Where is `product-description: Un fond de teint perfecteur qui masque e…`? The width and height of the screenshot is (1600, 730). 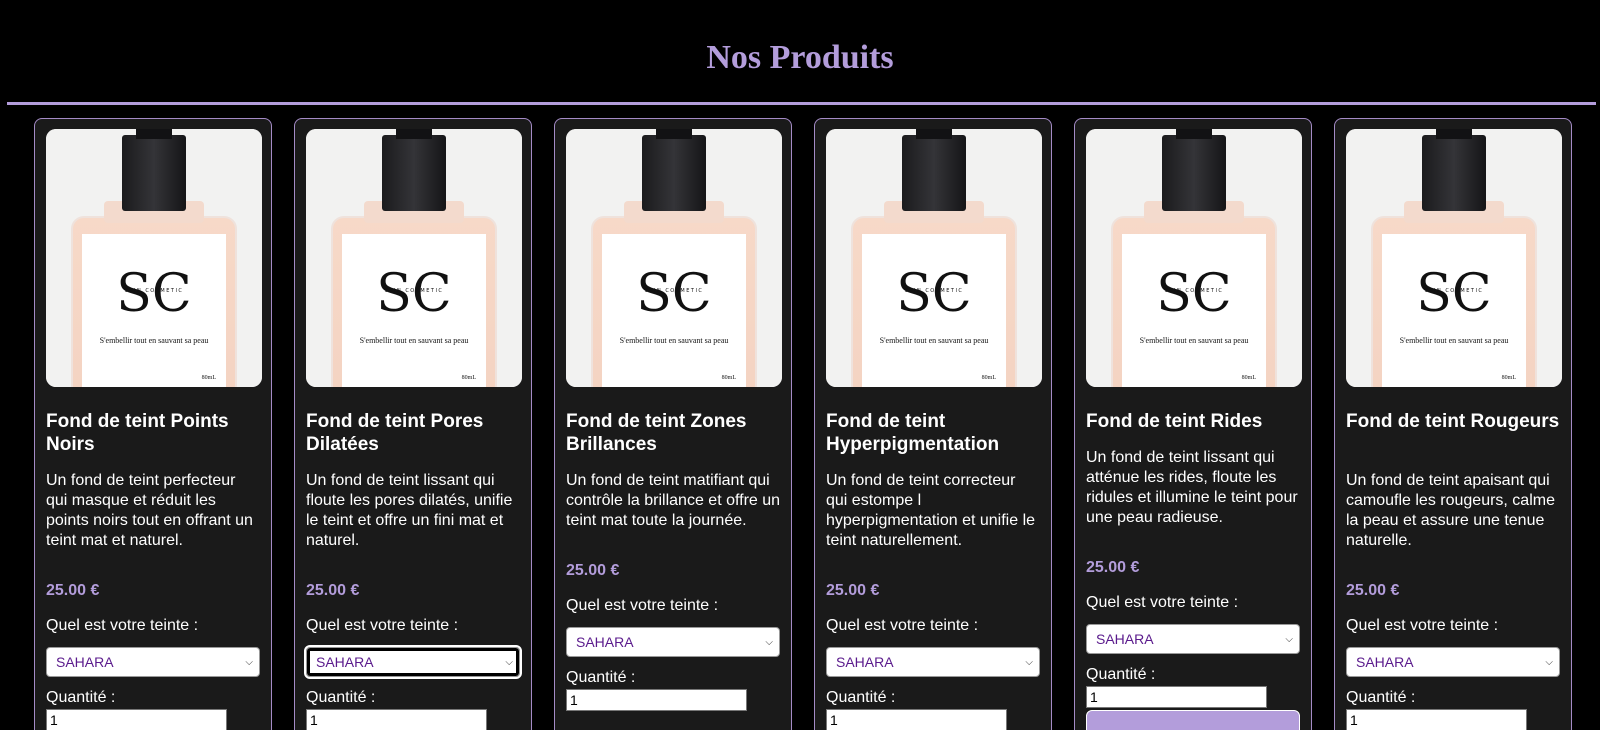
product-description: Un fond de teint perfecteur qui masque e… is located at coordinates (149, 510).